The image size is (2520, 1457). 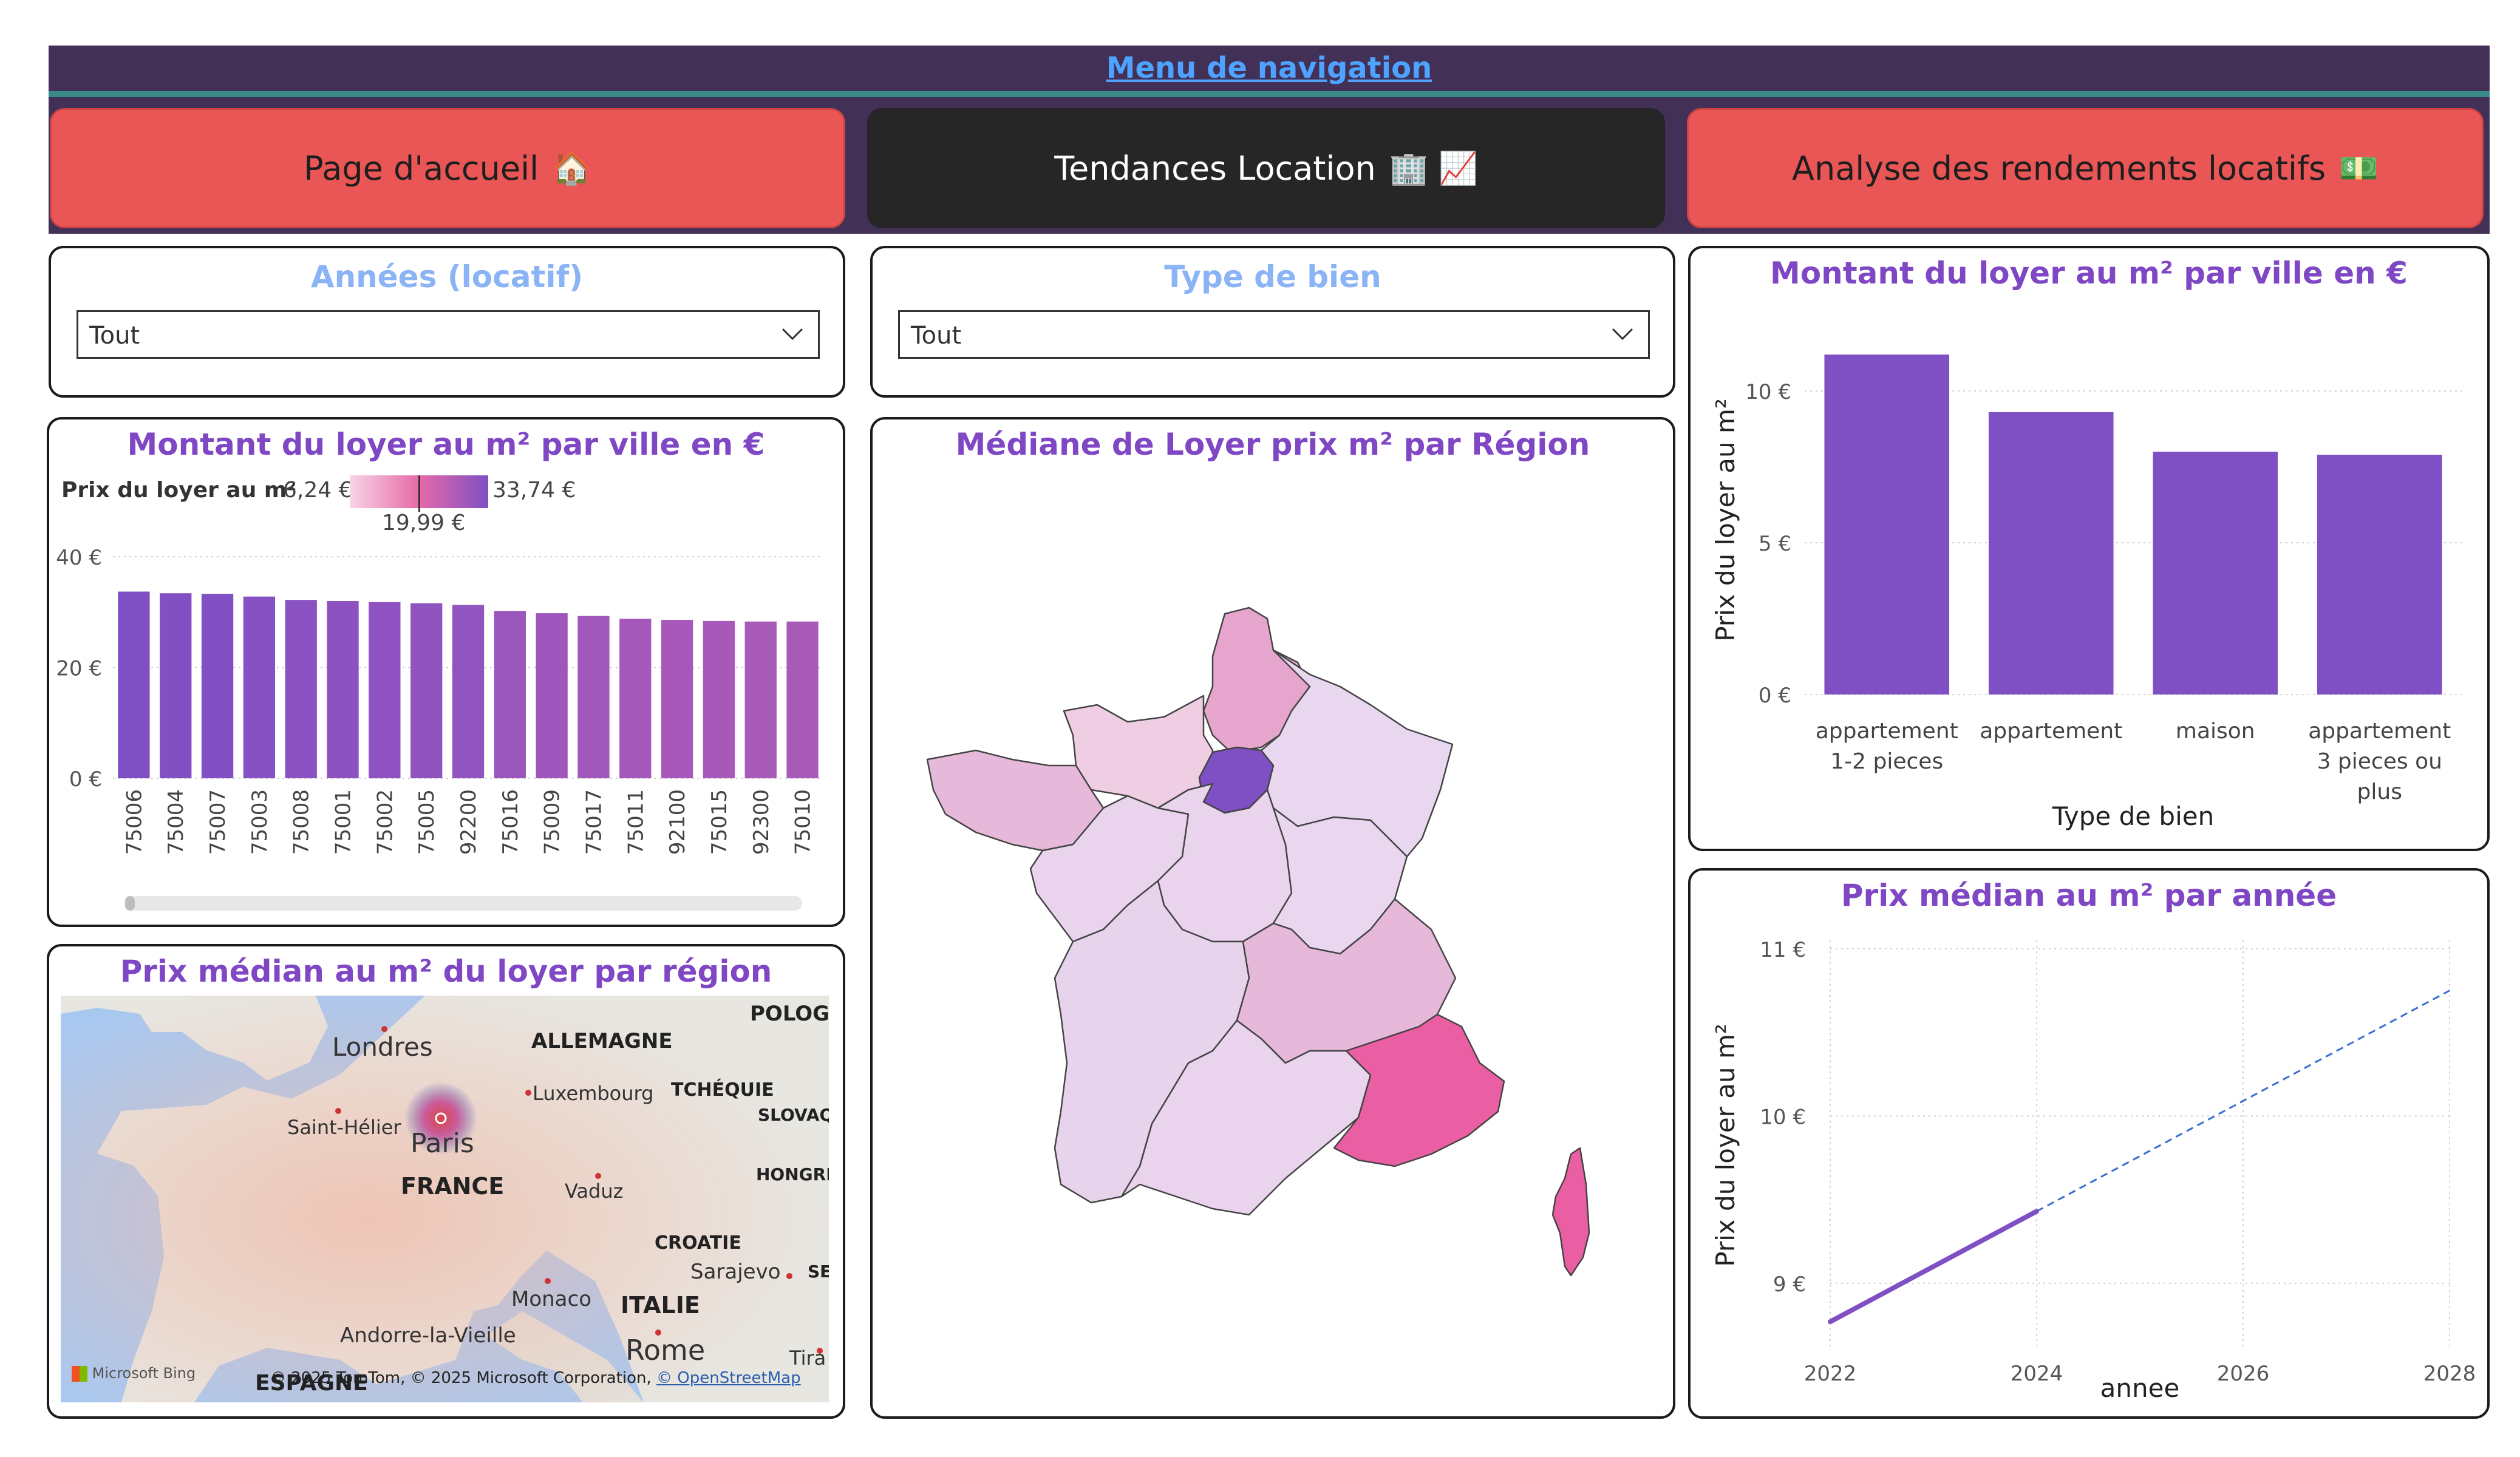 What do you see at coordinates (421, 168) in the screenshot?
I see `home-button-label: Page d'accueil` at bounding box center [421, 168].